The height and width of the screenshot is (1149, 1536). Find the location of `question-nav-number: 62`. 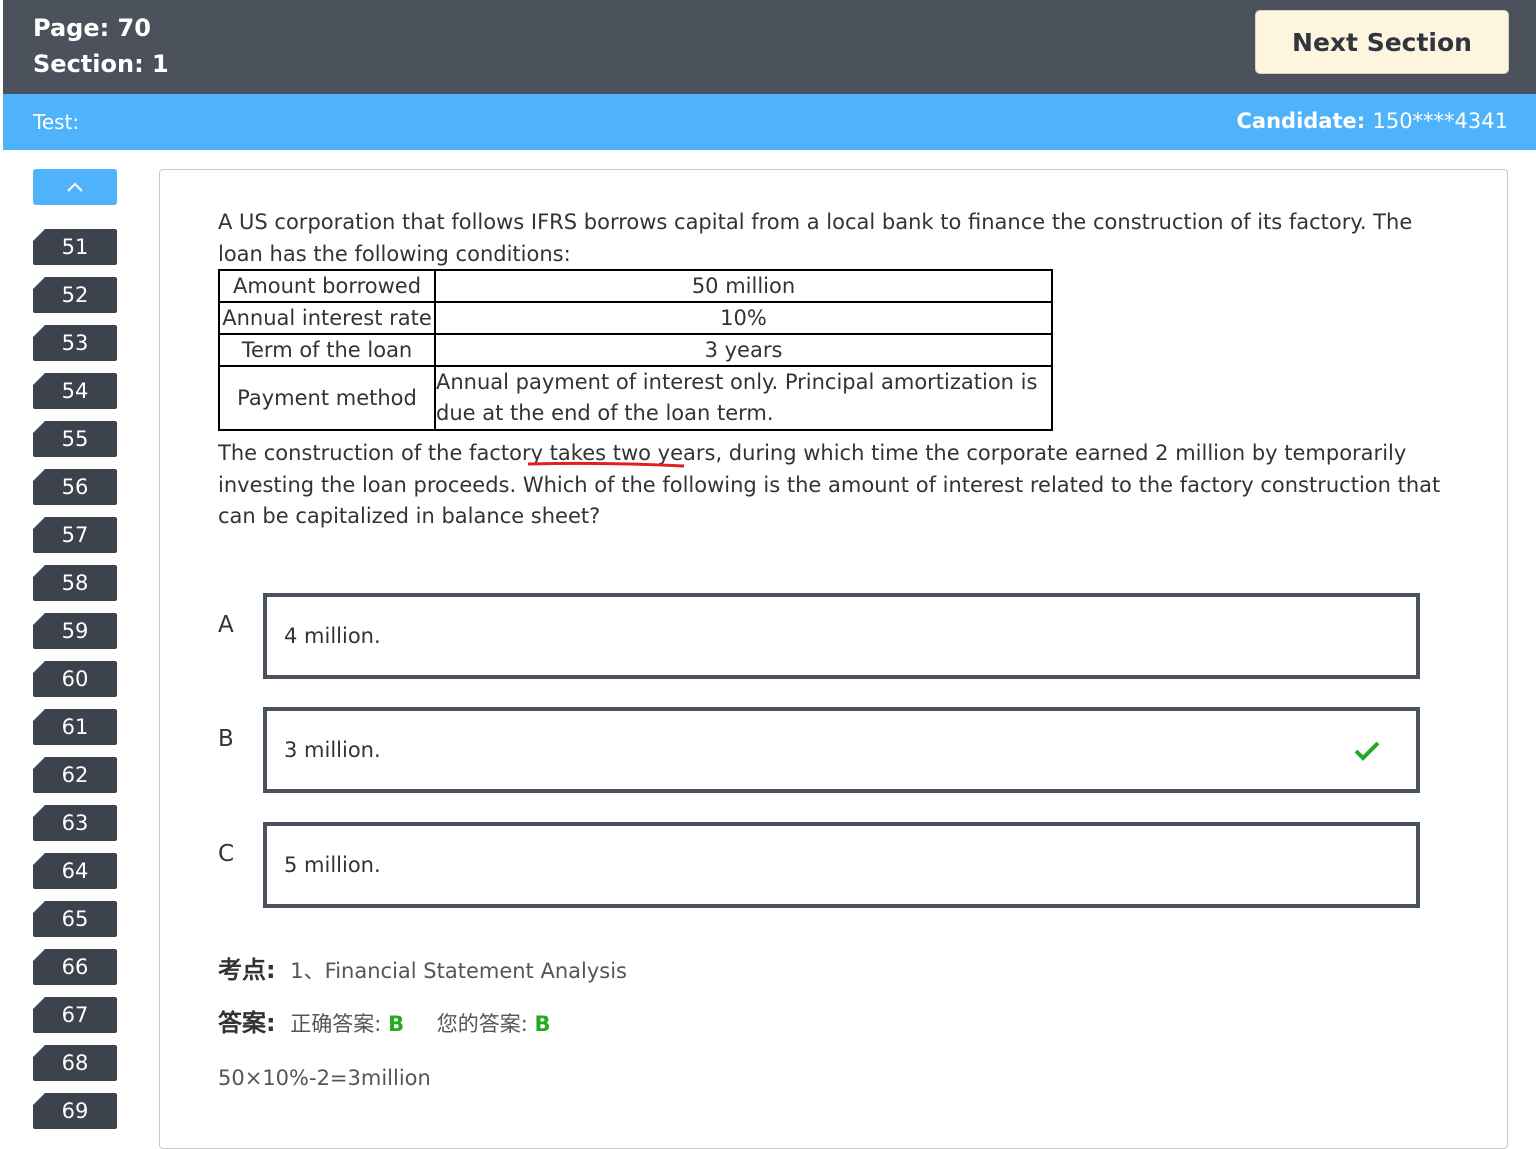

question-nav-number: 62 is located at coordinates (75, 775).